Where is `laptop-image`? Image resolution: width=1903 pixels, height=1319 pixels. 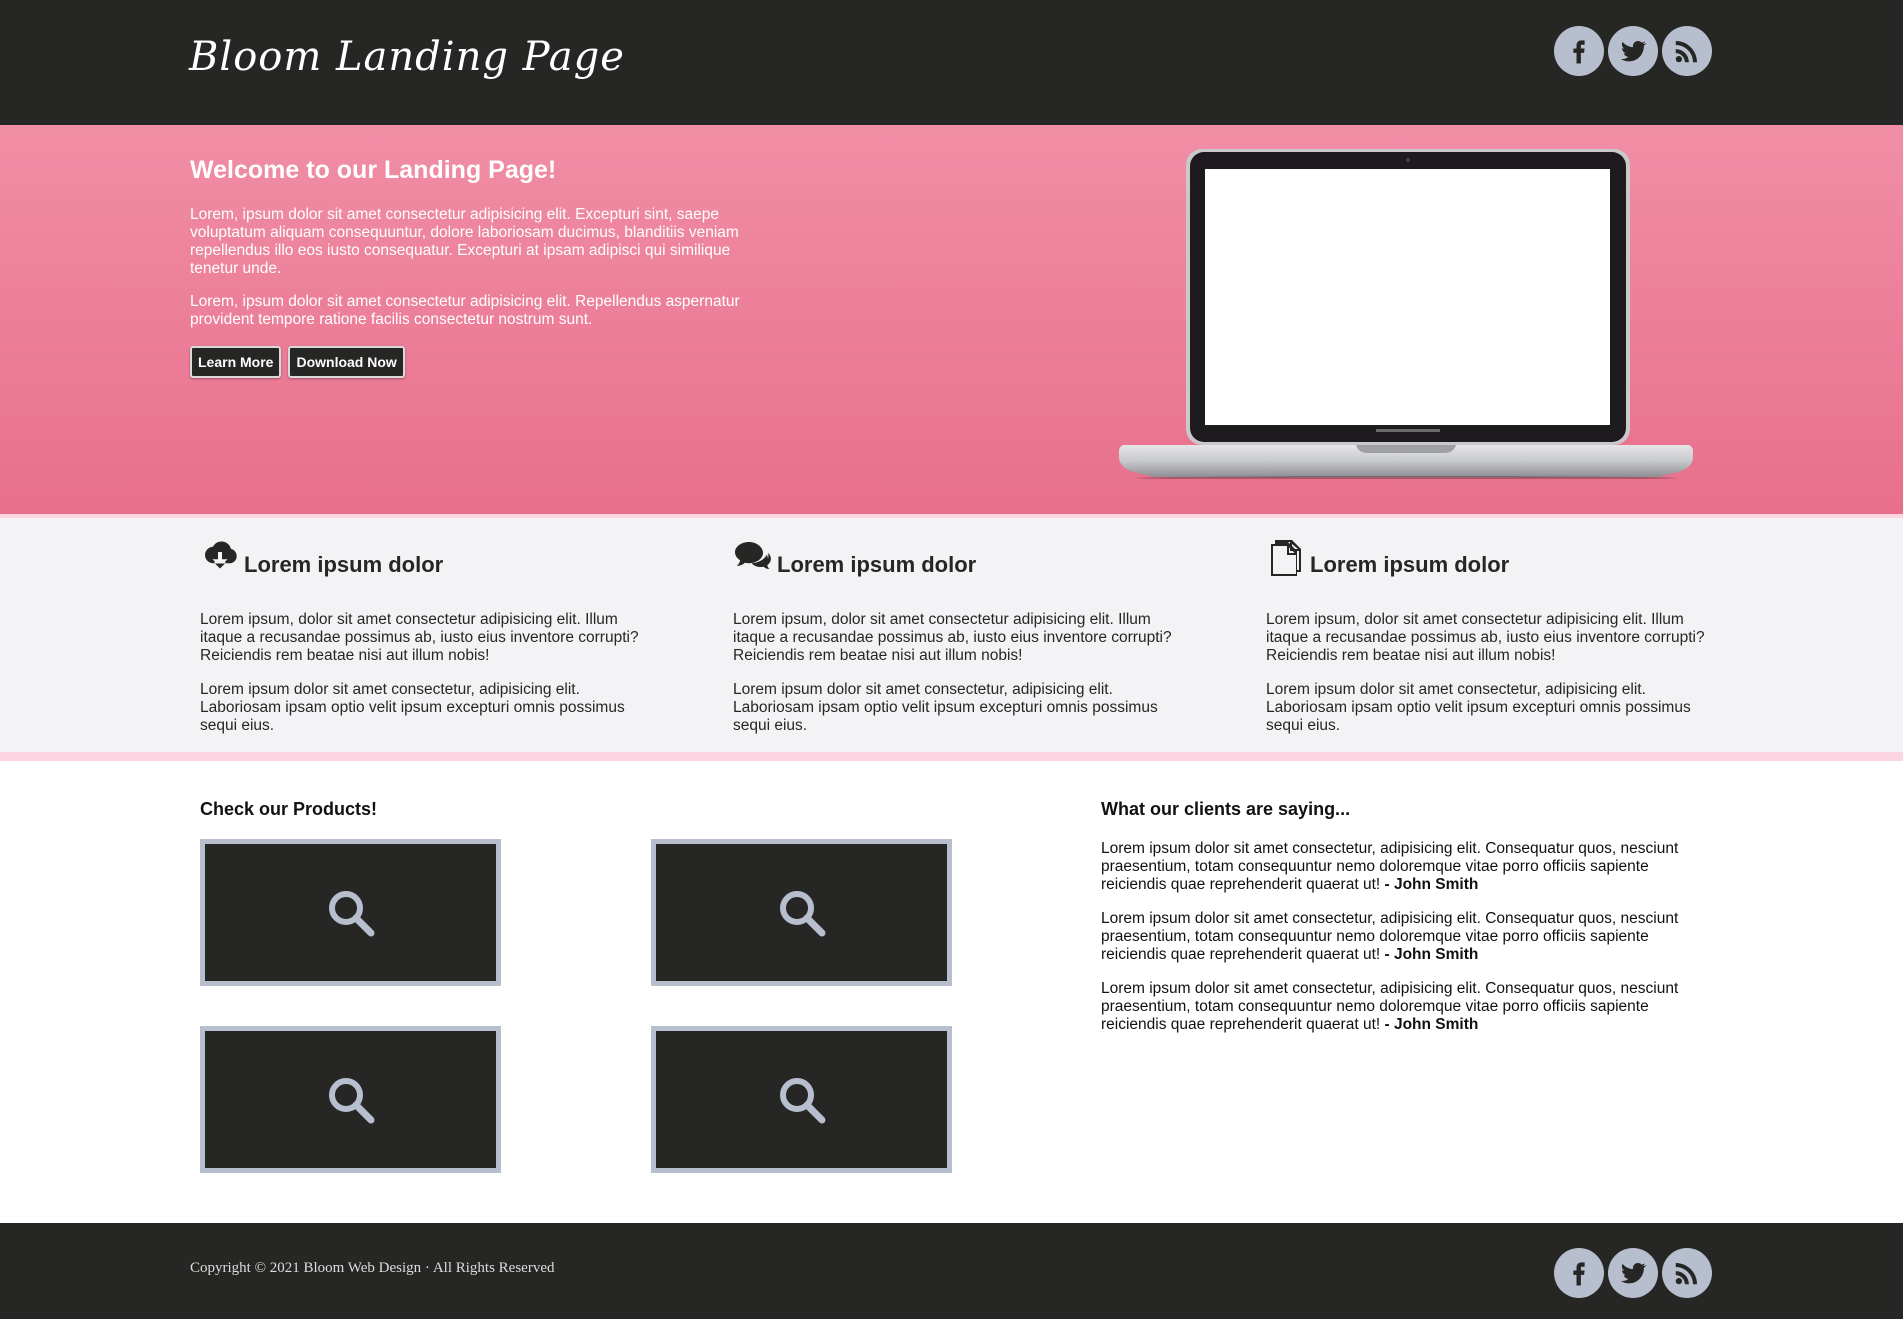
laptop-image is located at coordinates (1406, 314).